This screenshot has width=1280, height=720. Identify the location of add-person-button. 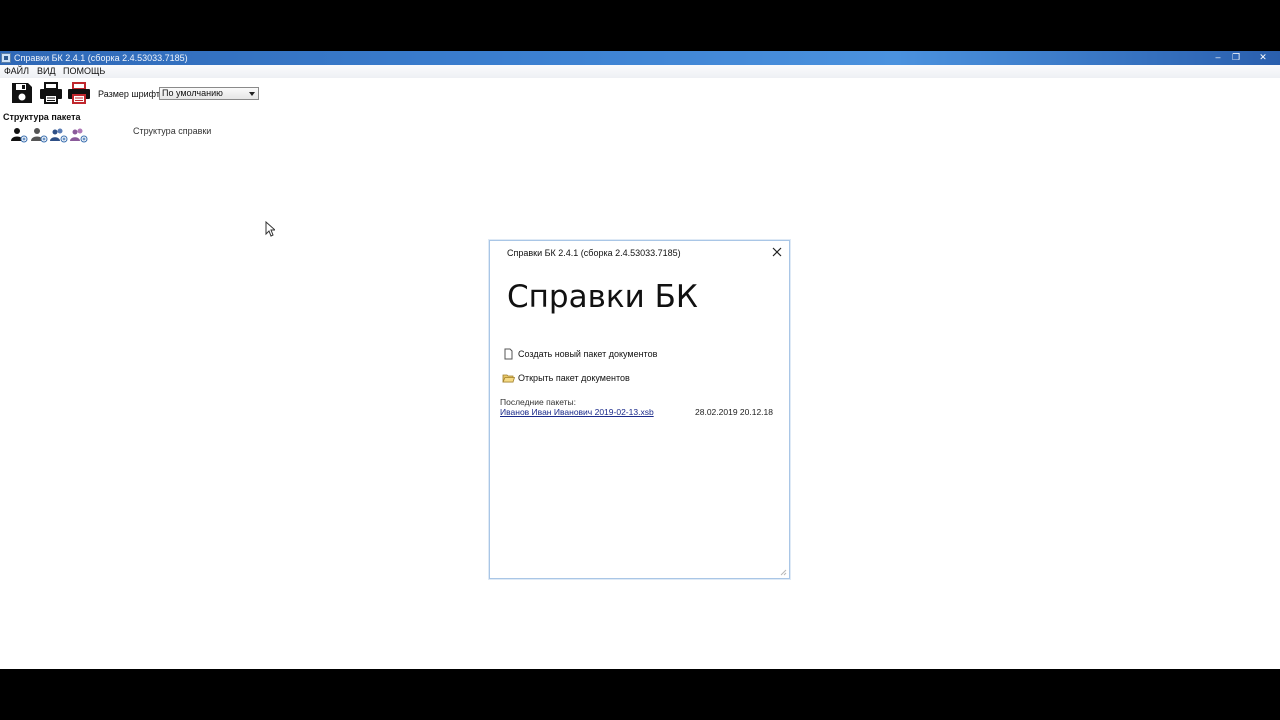
(19, 135).